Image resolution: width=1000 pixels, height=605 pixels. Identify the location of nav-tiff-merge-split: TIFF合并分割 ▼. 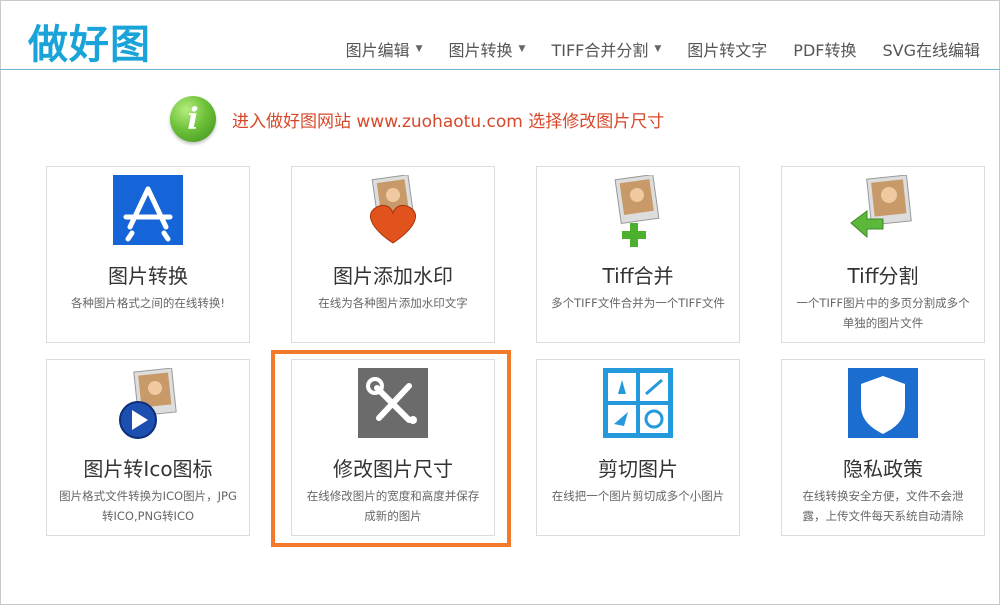
(606, 49).